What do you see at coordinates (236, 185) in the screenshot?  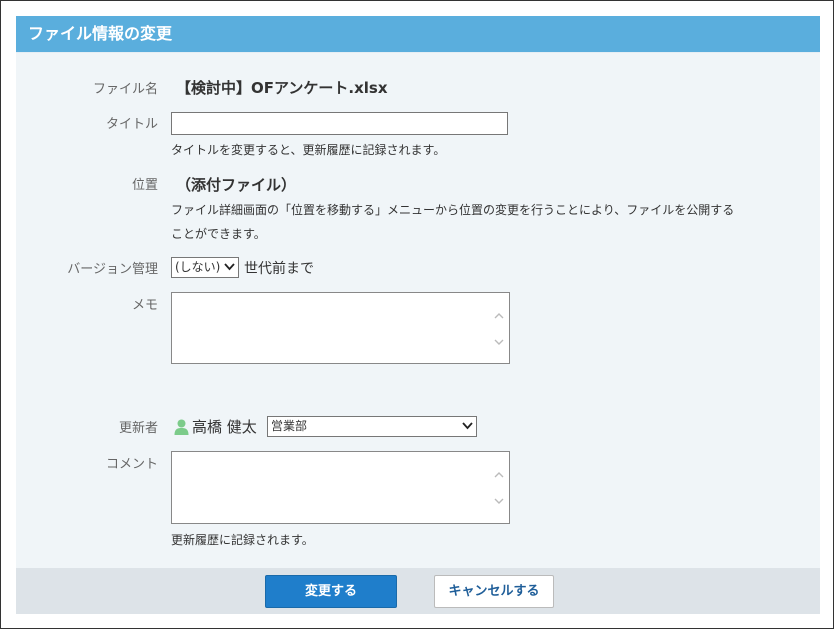 I see `location-value: （添付ファイル）` at bounding box center [236, 185].